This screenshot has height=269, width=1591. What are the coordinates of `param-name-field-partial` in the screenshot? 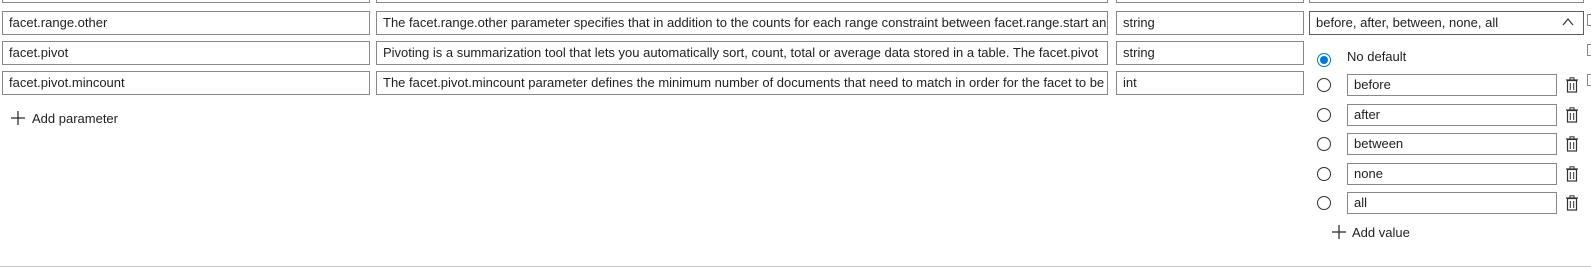 It's located at (186, 1).